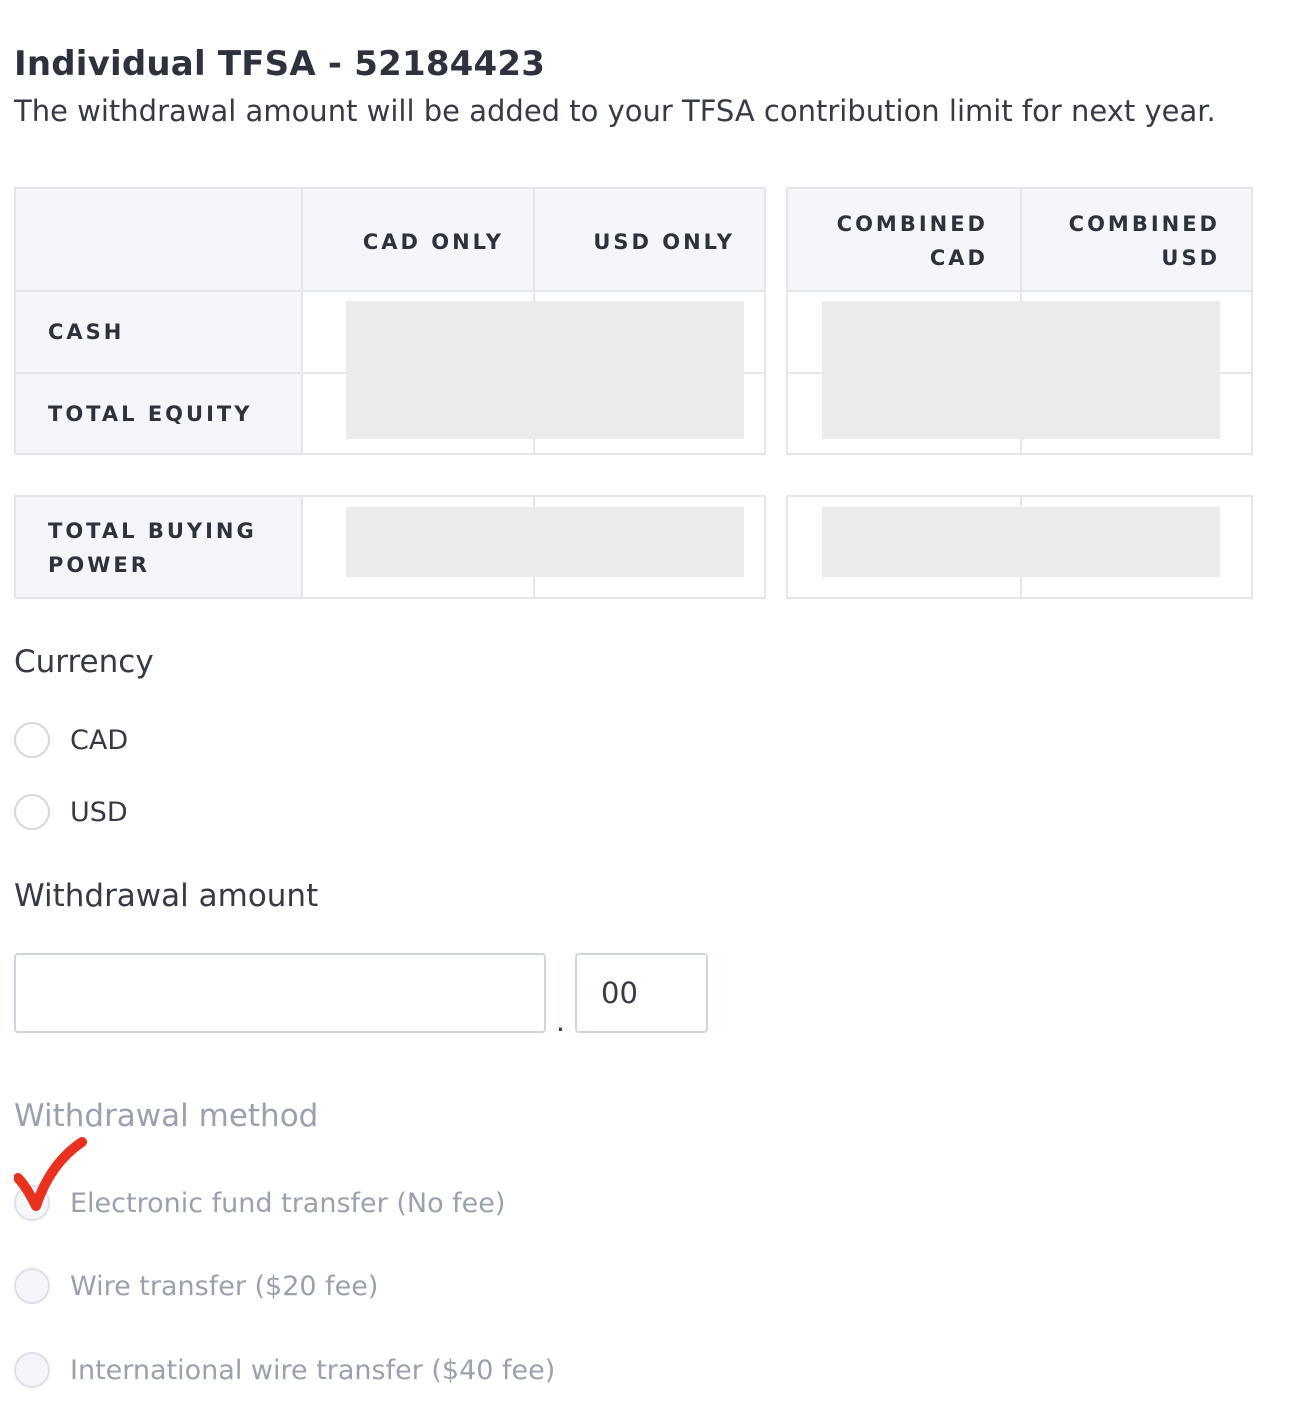  Describe the element at coordinates (912, 241) in the screenshot. I see `column-header-combined-cad: COMBINED CAD` at that location.